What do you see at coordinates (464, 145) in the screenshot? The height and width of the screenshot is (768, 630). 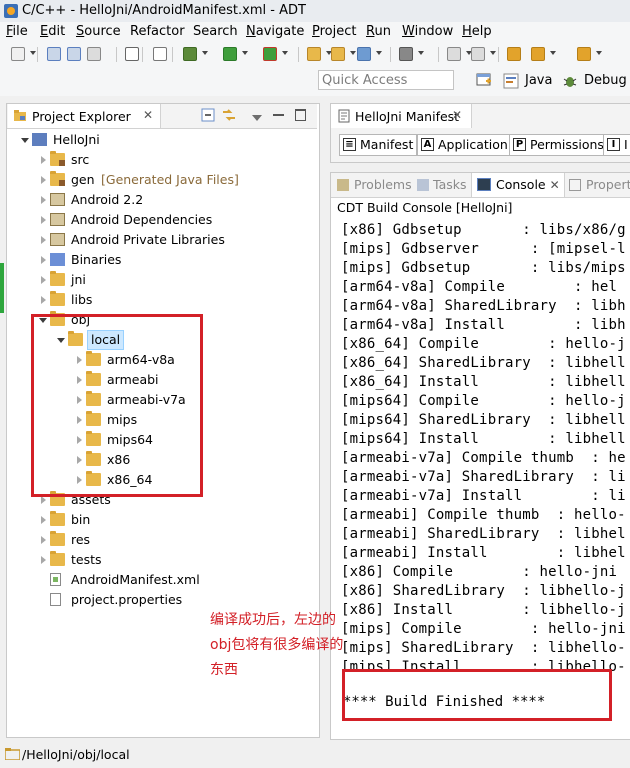 I see `page-tab-application: A Application` at bounding box center [464, 145].